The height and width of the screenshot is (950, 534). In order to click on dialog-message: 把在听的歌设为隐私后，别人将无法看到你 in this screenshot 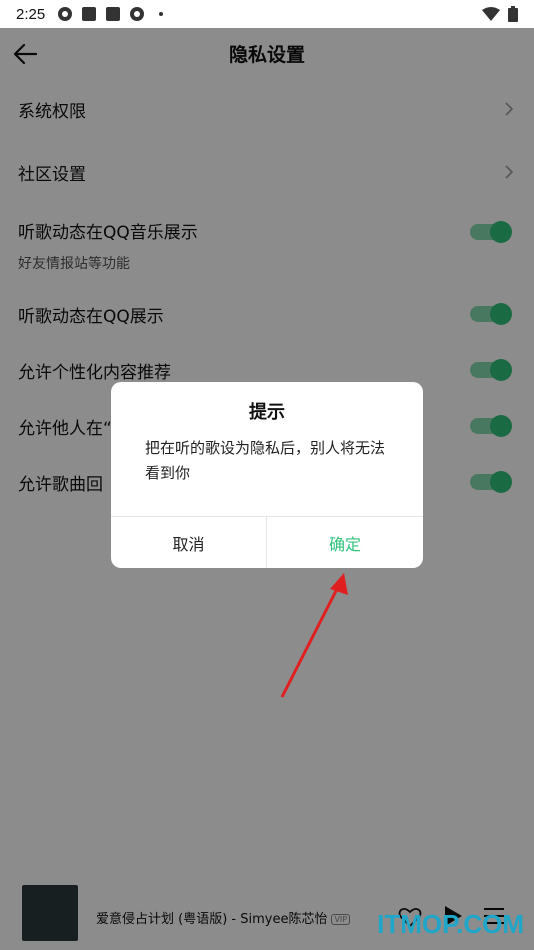, I will do `click(265, 460)`.